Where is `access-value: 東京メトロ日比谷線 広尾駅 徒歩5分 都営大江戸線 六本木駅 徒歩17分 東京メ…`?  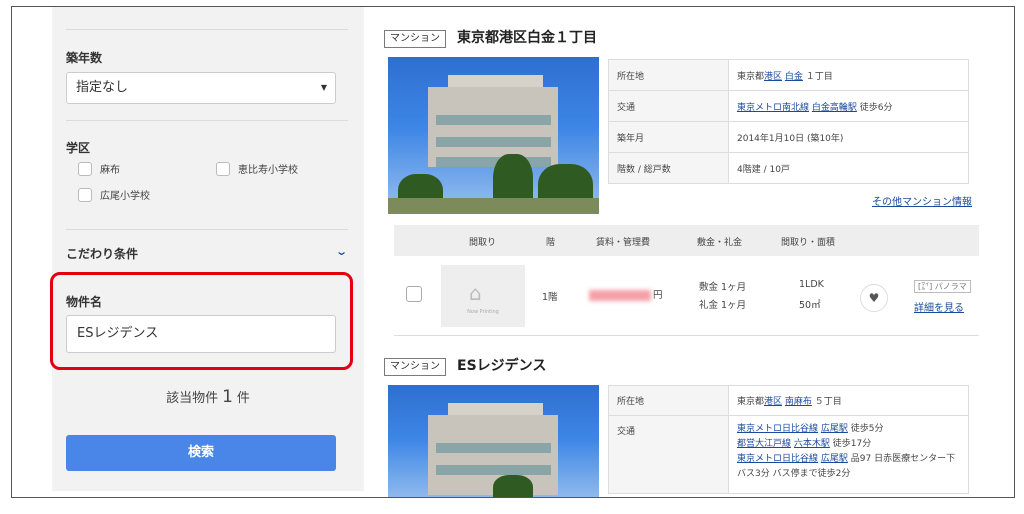
access-value: 東京メトロ日比谷線 広尾駅 徒歩5分 都営大江戸線 六本木駅 徒歩17分 東京メ… is located at coordinates (848, 454).